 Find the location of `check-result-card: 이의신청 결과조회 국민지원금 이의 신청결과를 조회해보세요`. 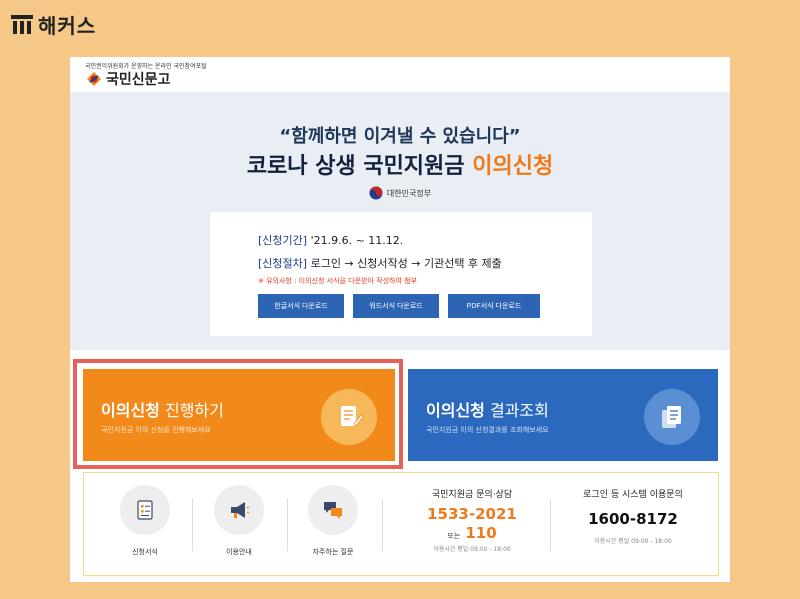

check-result-card: 이의신청 결과조회 국민지원금 이의 신청결과를 조회해보세요 is located at coordinates (563, 415).